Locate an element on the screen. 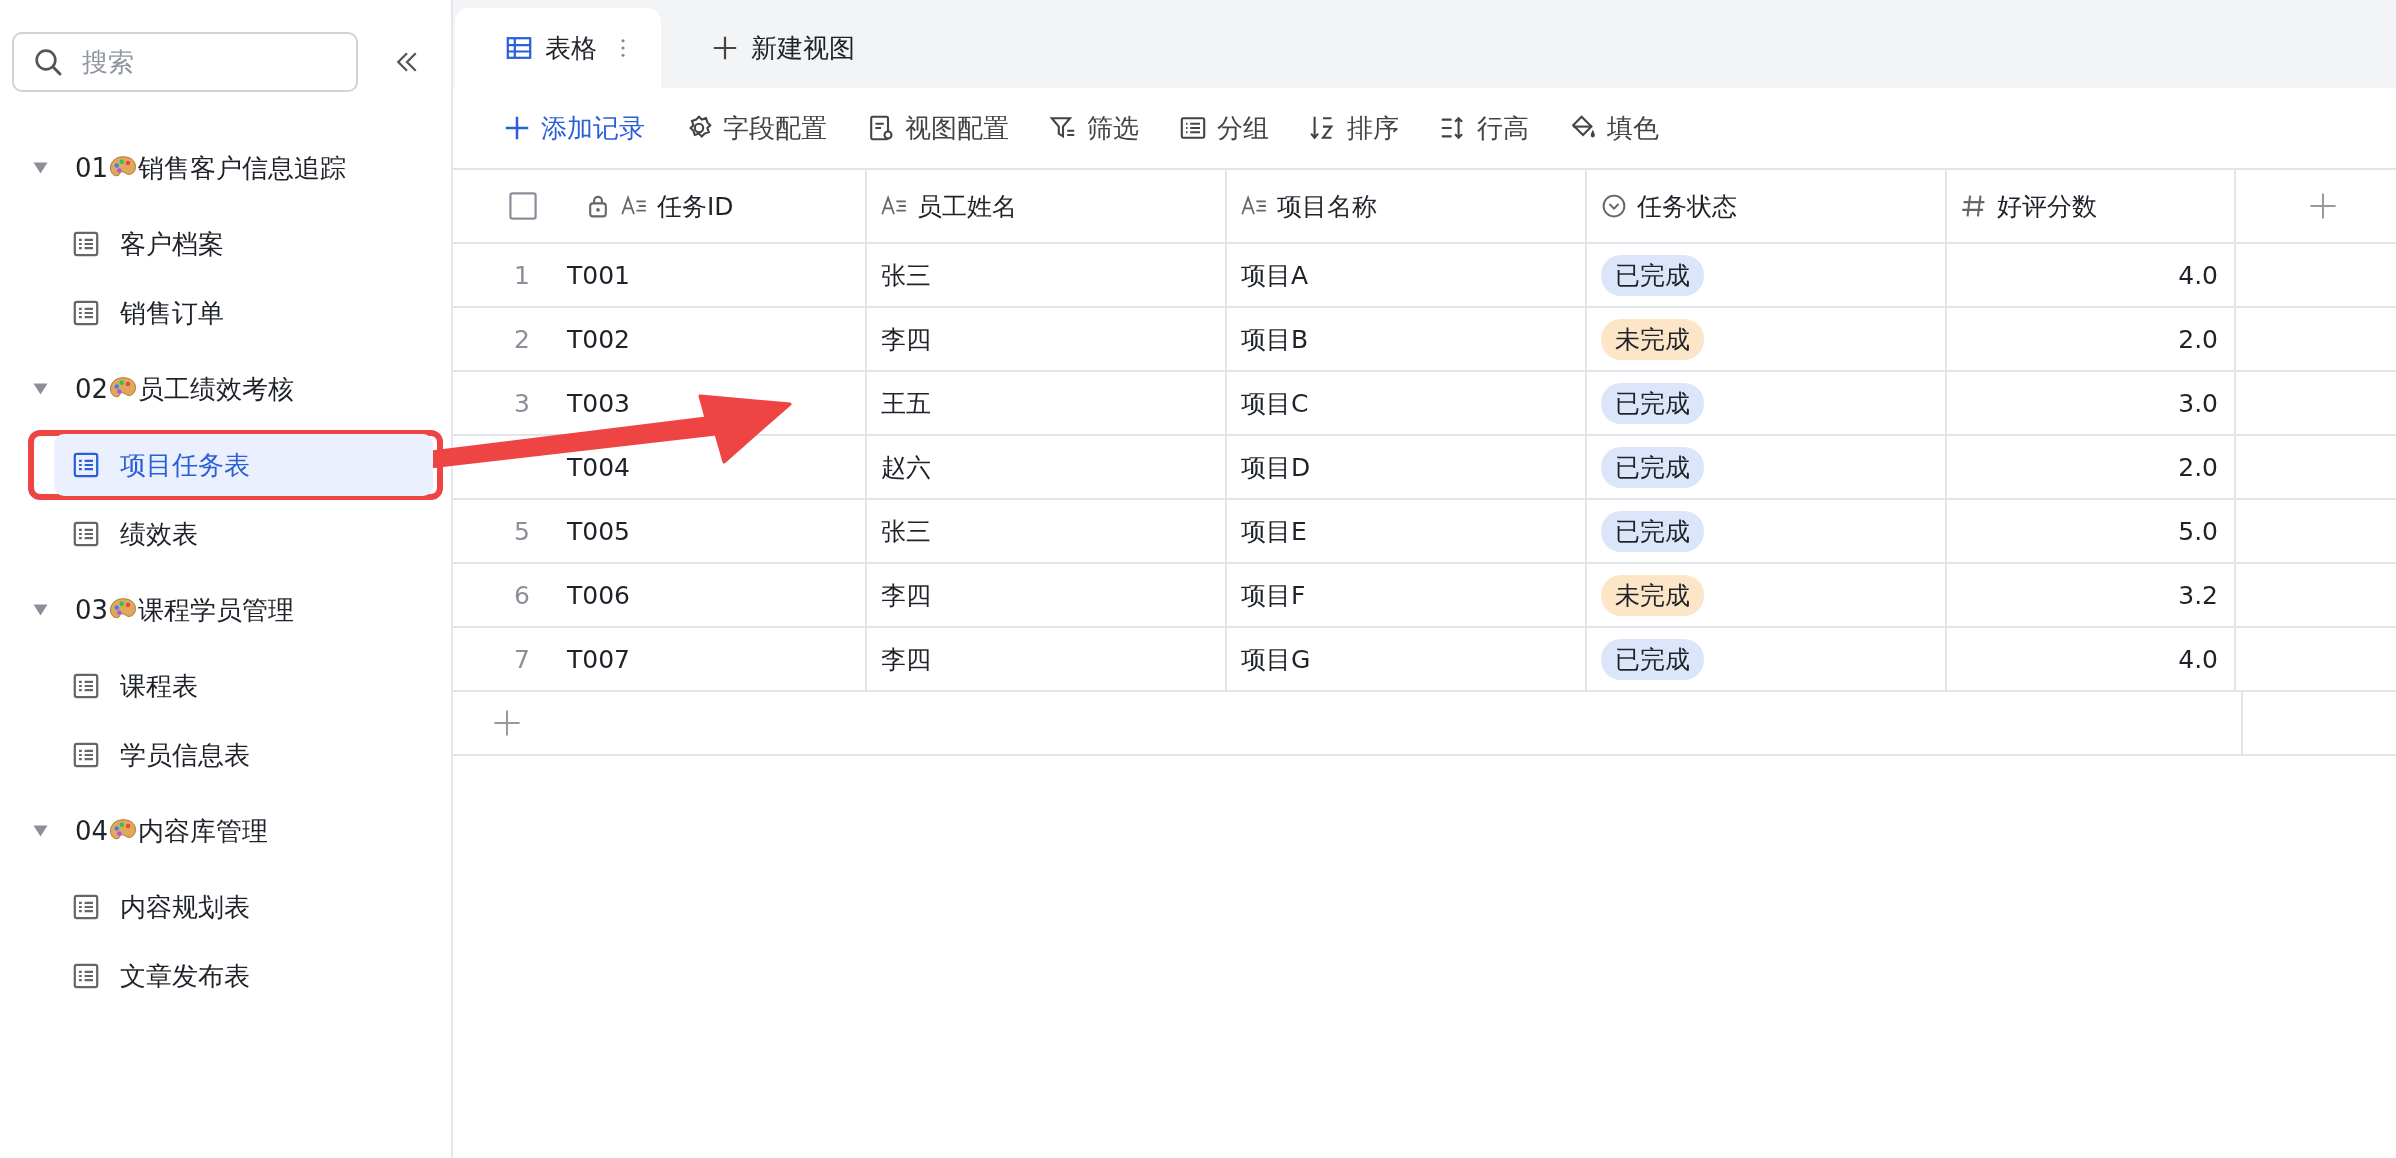 The height and width of the screenshot is (1158, 2396). sidebar-item: 课程表 is located at coordinates (243, 686).